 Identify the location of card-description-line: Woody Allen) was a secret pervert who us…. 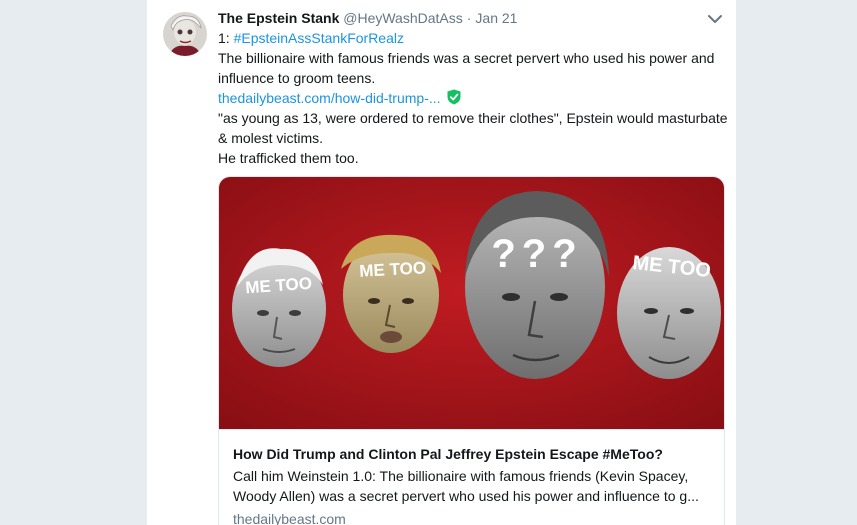
(466, 496).